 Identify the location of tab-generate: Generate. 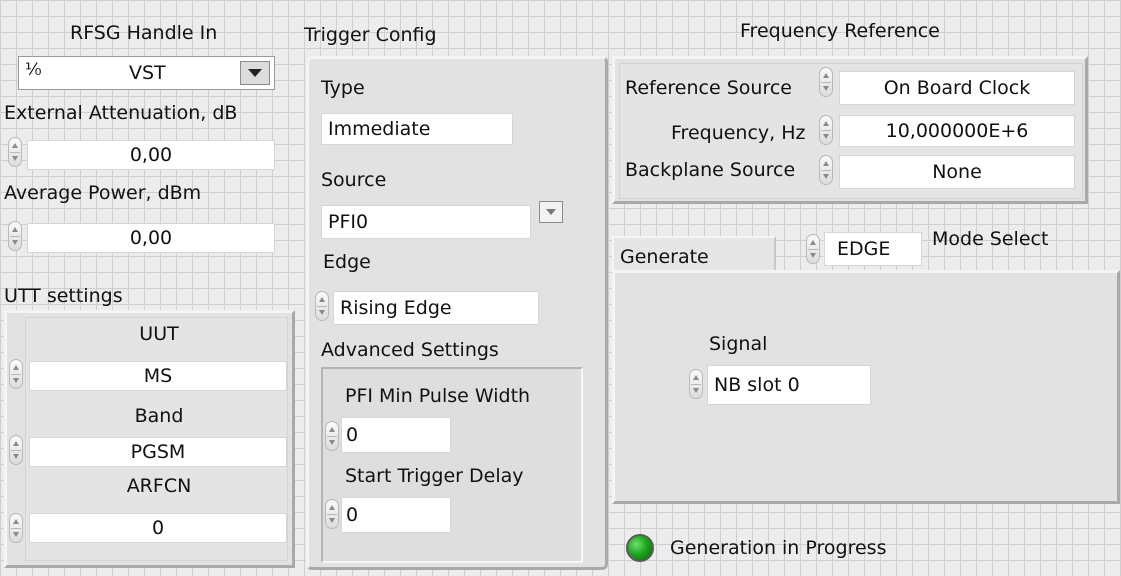
(694, 254).